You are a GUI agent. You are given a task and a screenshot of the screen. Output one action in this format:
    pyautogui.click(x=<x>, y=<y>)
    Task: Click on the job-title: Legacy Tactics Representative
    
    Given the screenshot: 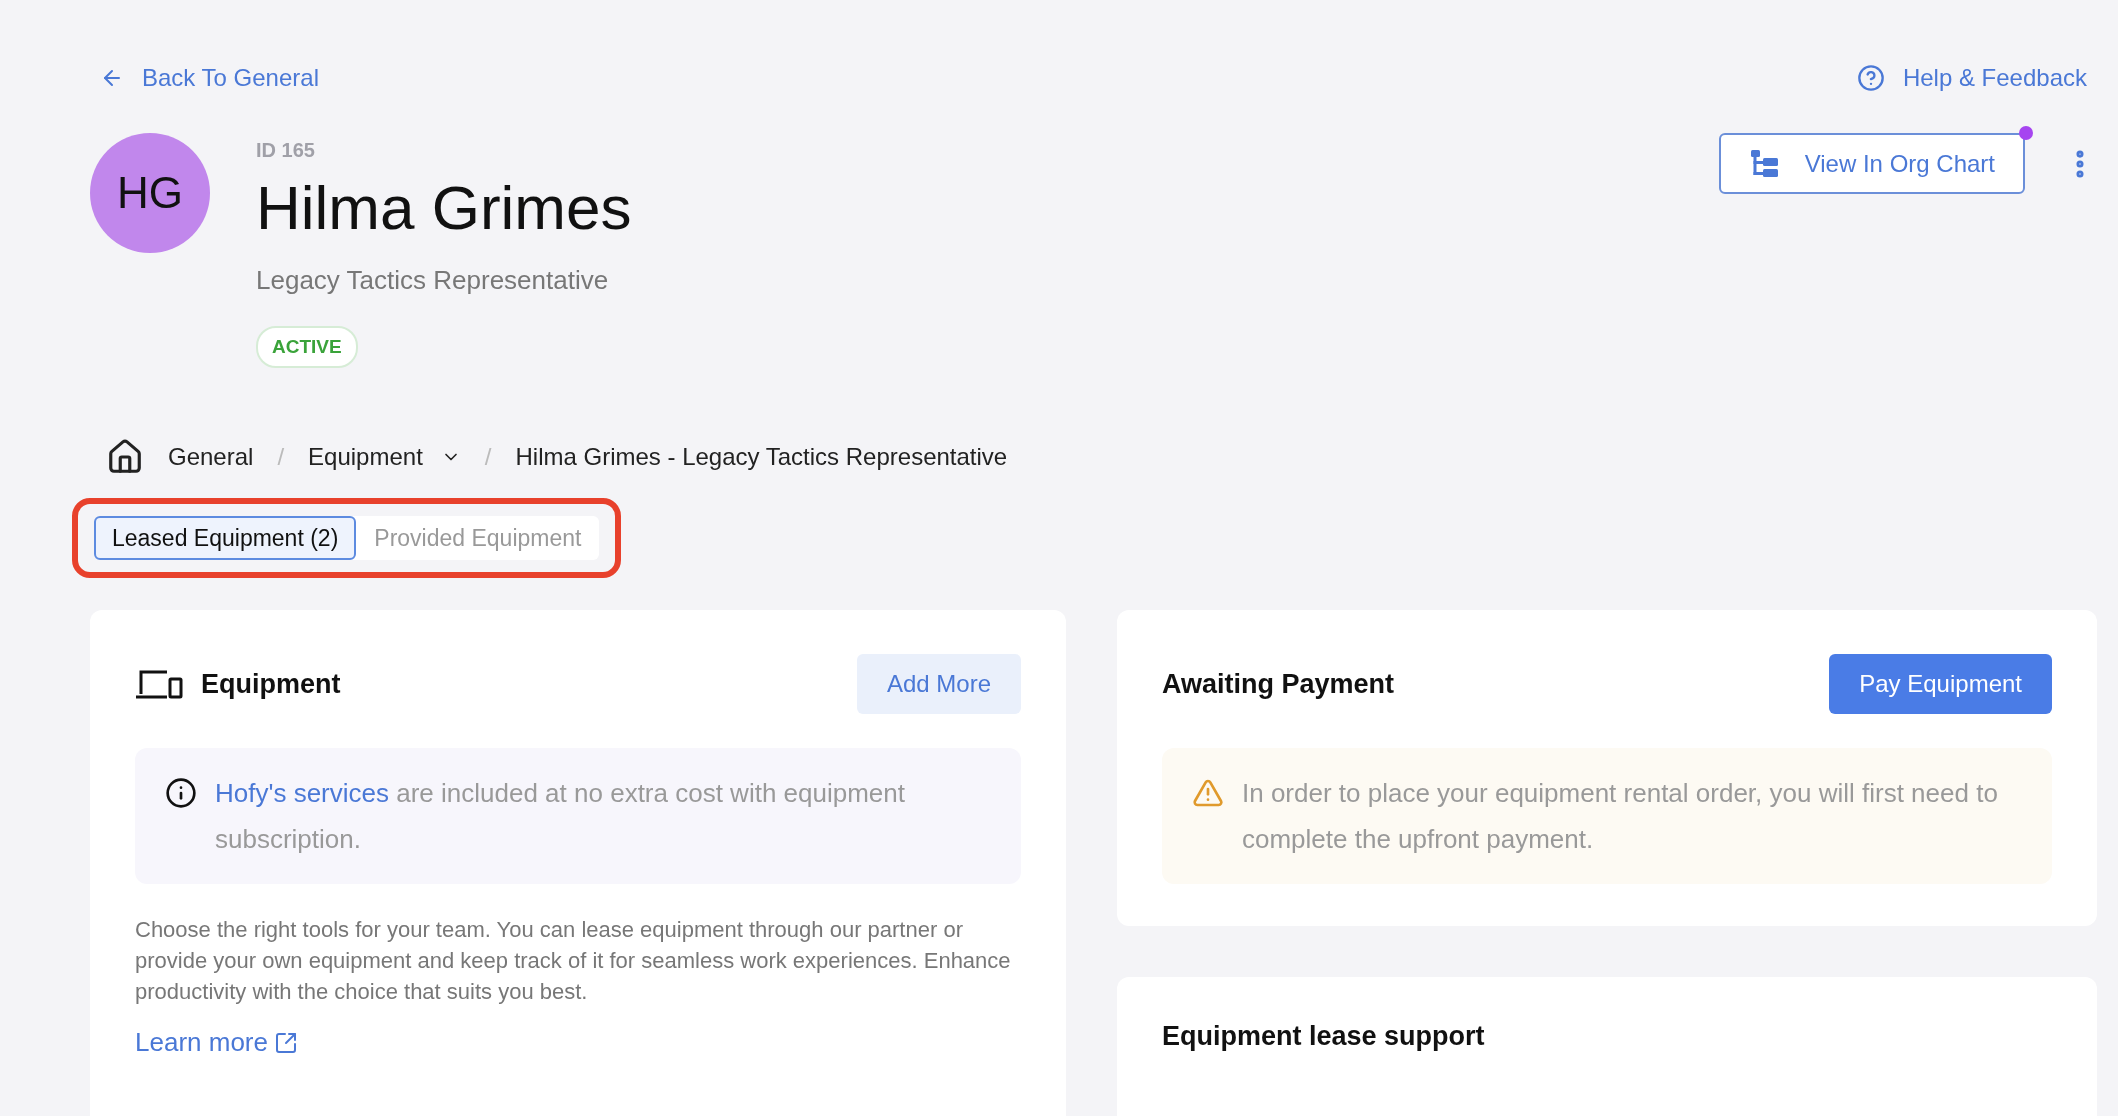 What is the action you would take?
    pyautogui.click(x=432, y=280)
    